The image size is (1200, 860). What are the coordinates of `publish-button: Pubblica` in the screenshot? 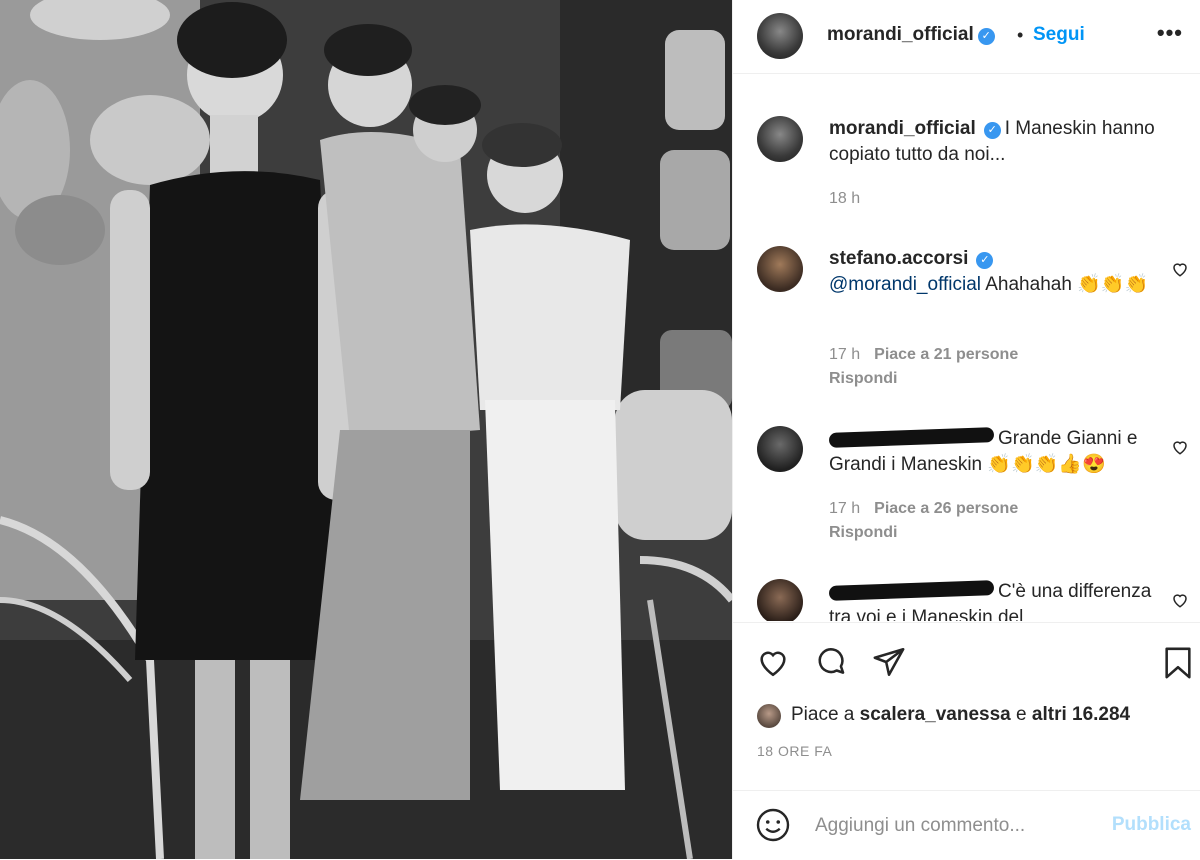 It's located at (1151, 825).